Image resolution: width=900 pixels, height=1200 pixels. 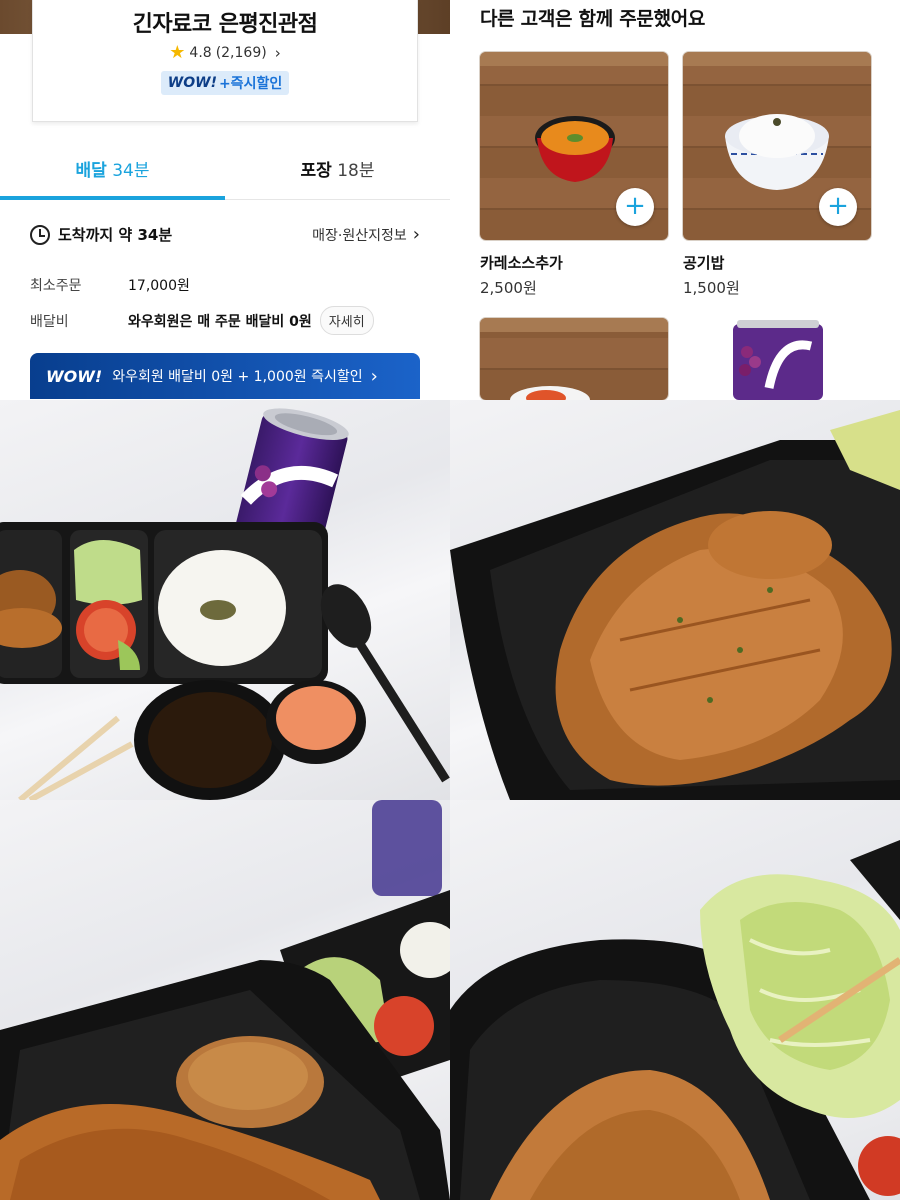 I want to click on eta-info: 도착까지 약 34분, so click(x=101, y=234).